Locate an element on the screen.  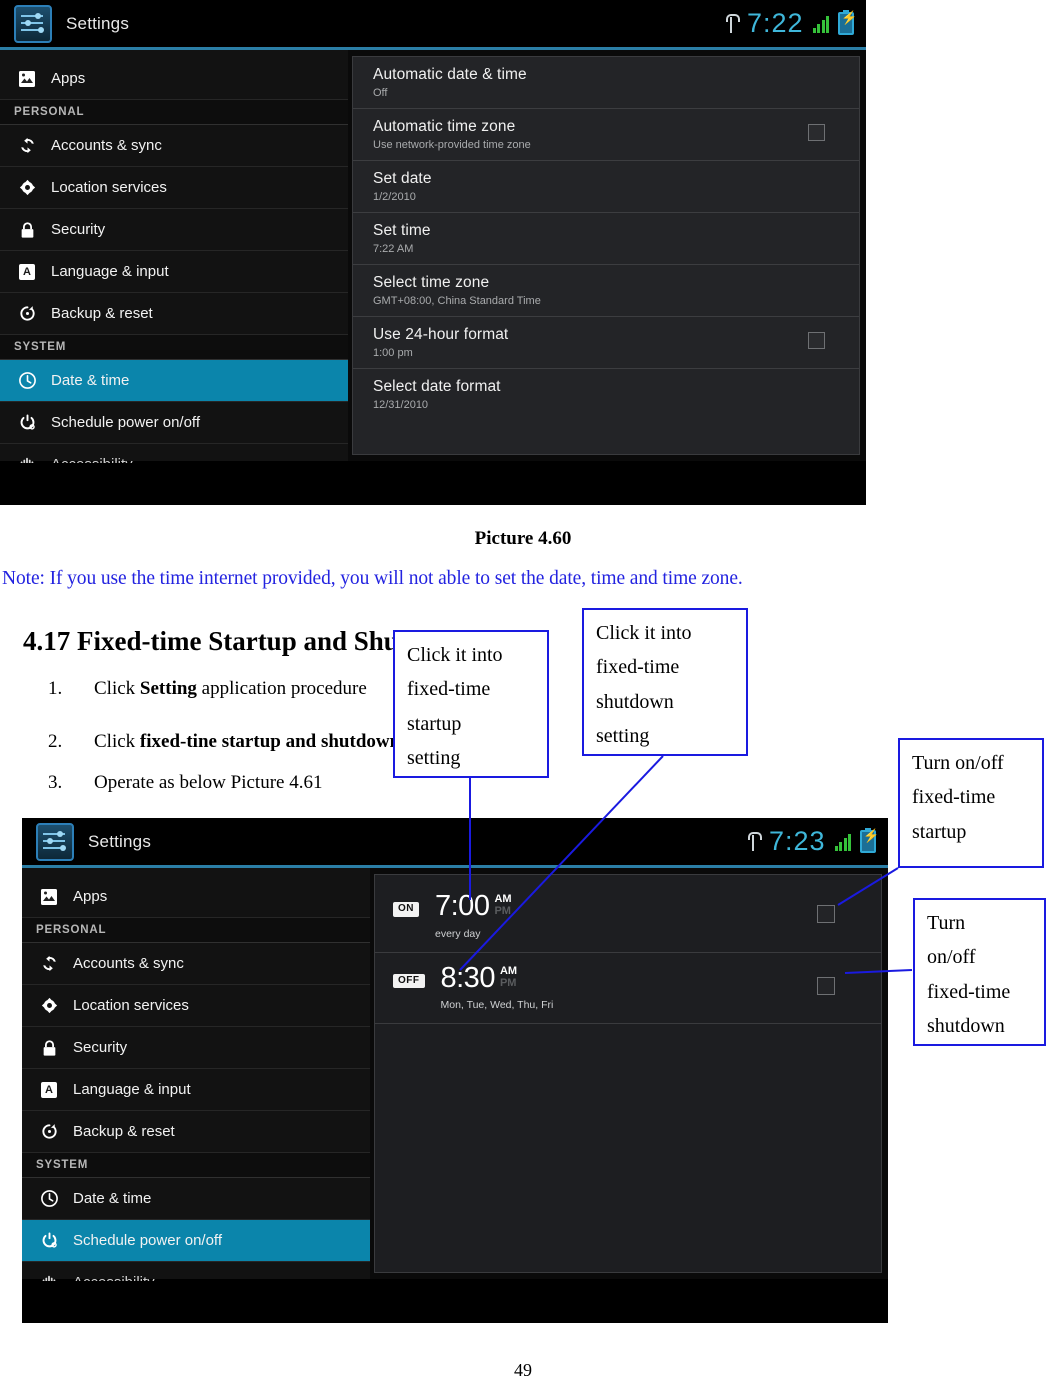
callout-line: setting is located at coordinates (434, 758).